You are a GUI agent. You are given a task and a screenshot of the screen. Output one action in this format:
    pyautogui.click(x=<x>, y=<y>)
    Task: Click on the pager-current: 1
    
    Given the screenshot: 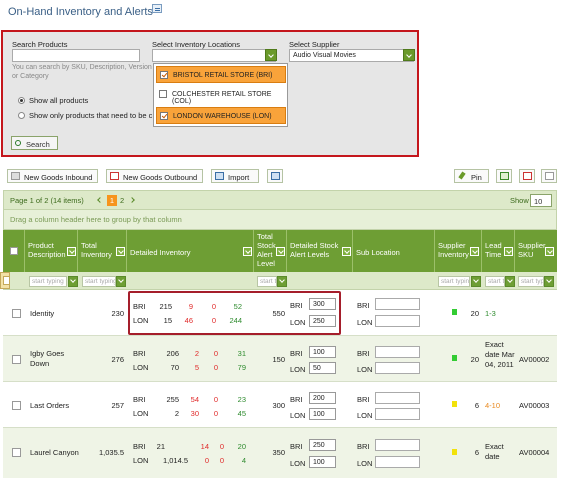 What is the action you would take?
    pyautogui.click(x=112, y=200)
    